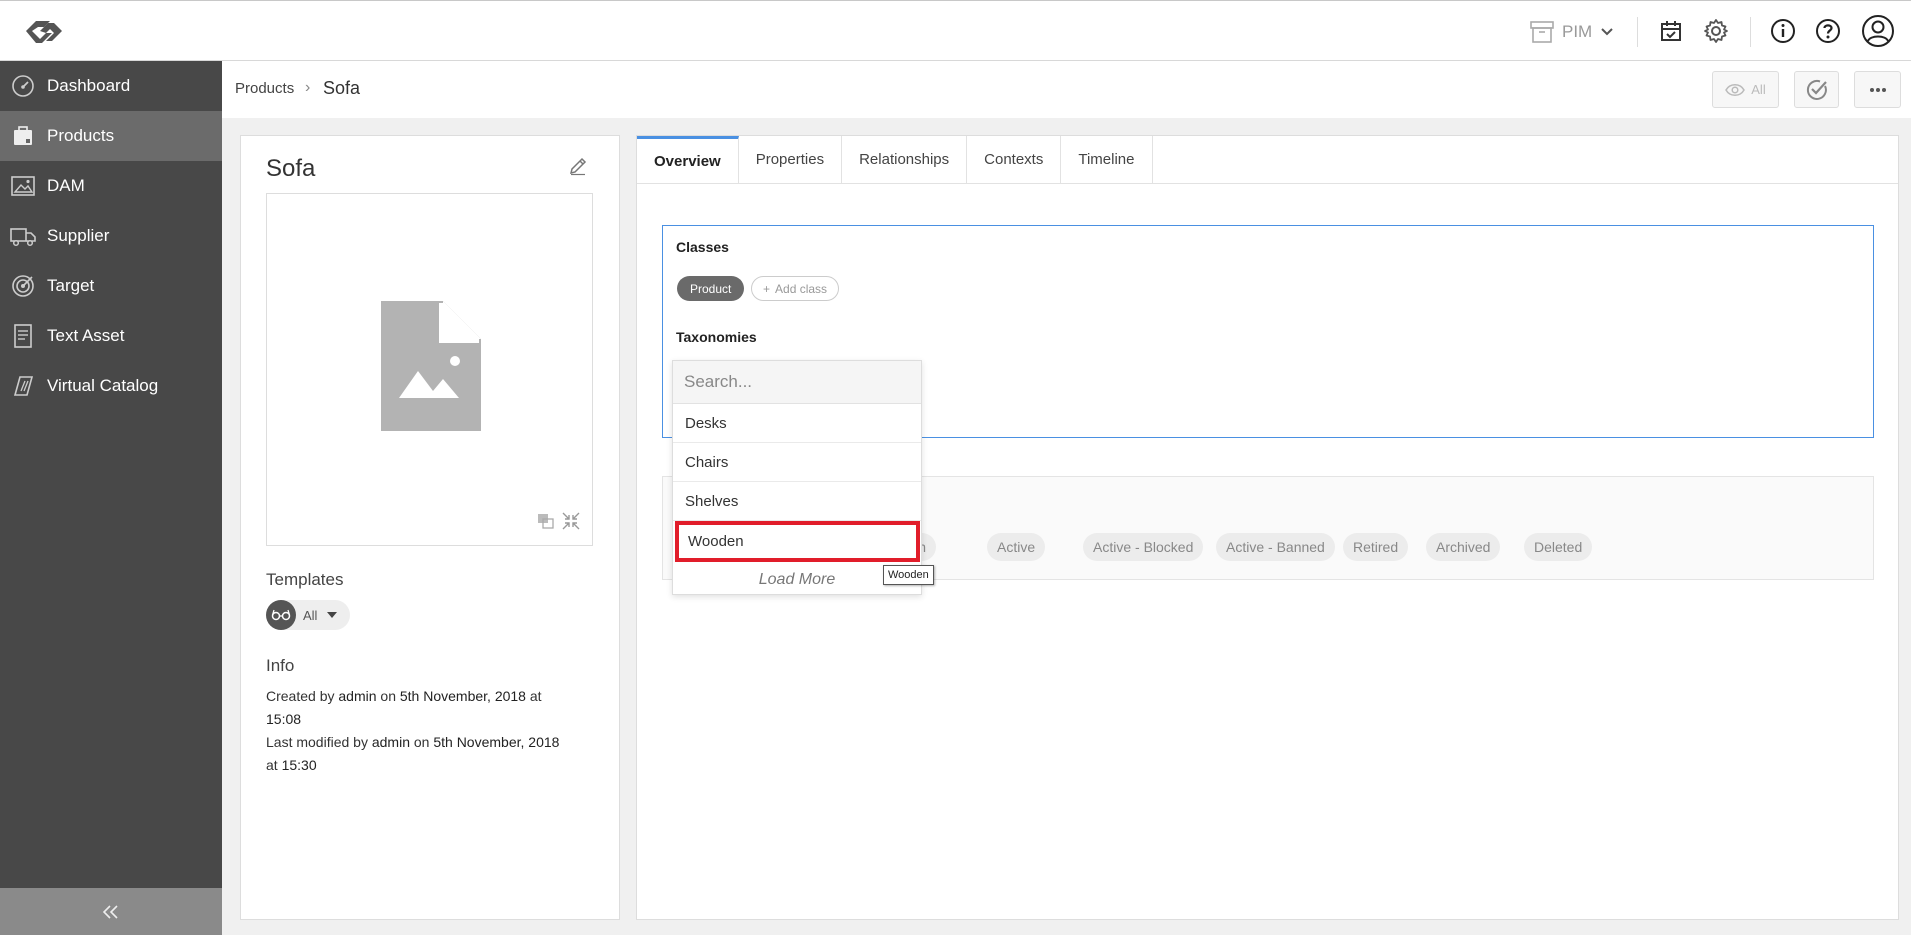  Describe the element at coordinates (23, 386) in the screenshot. I see `catalog-icon` at that location.